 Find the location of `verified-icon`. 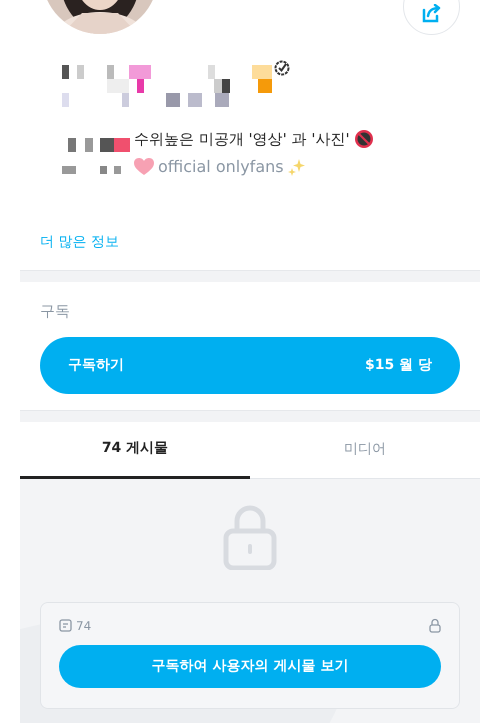

verified-icon is located at coordinates (282, 68).